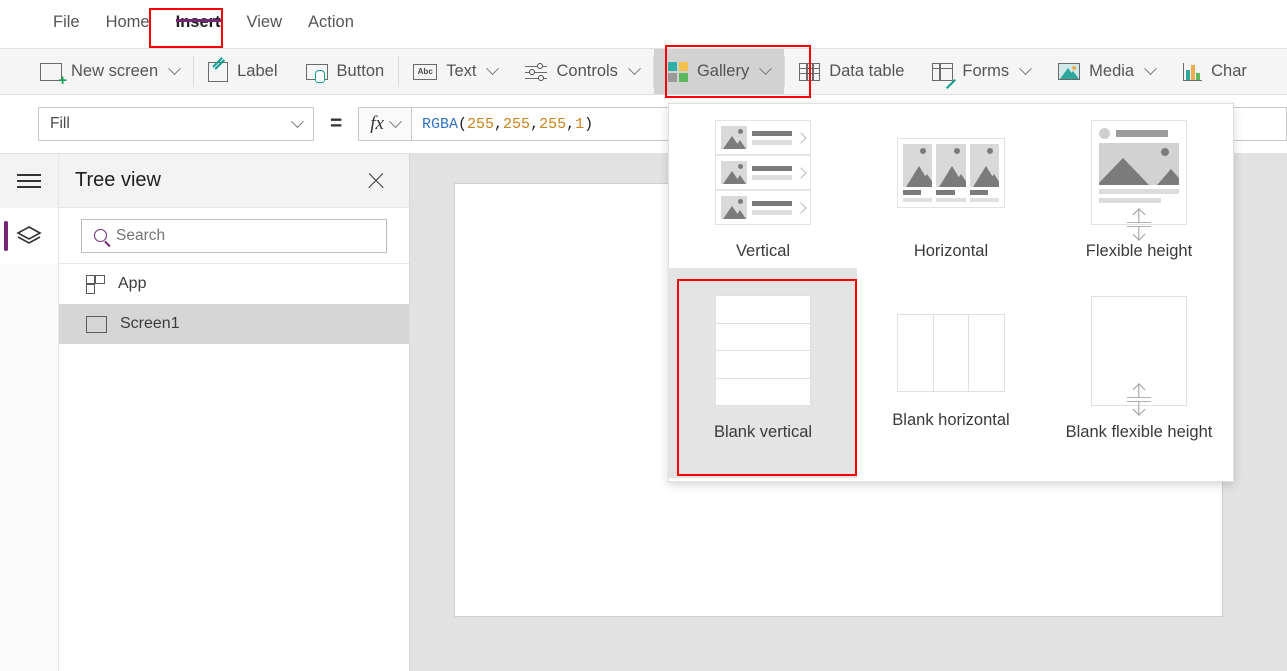 The image size is (1287, 671). I want to click on menu-item-label: View, so click(264, 22).